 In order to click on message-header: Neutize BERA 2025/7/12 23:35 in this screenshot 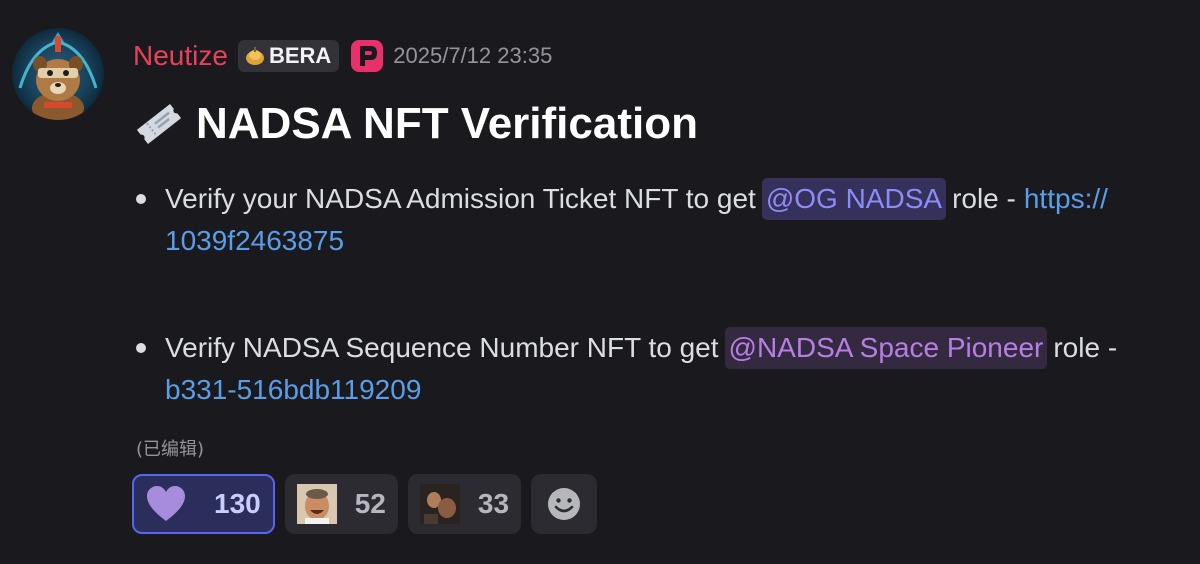, I will do `click(342, 56)`.